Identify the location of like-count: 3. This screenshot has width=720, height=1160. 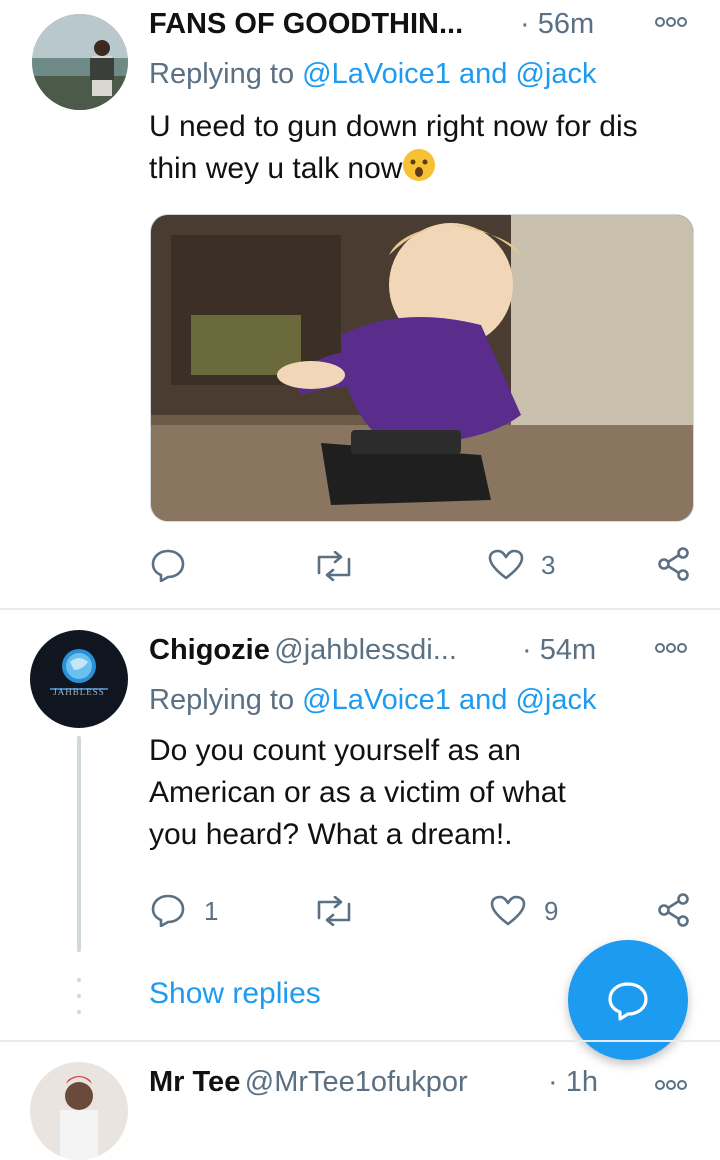
(548, 565).